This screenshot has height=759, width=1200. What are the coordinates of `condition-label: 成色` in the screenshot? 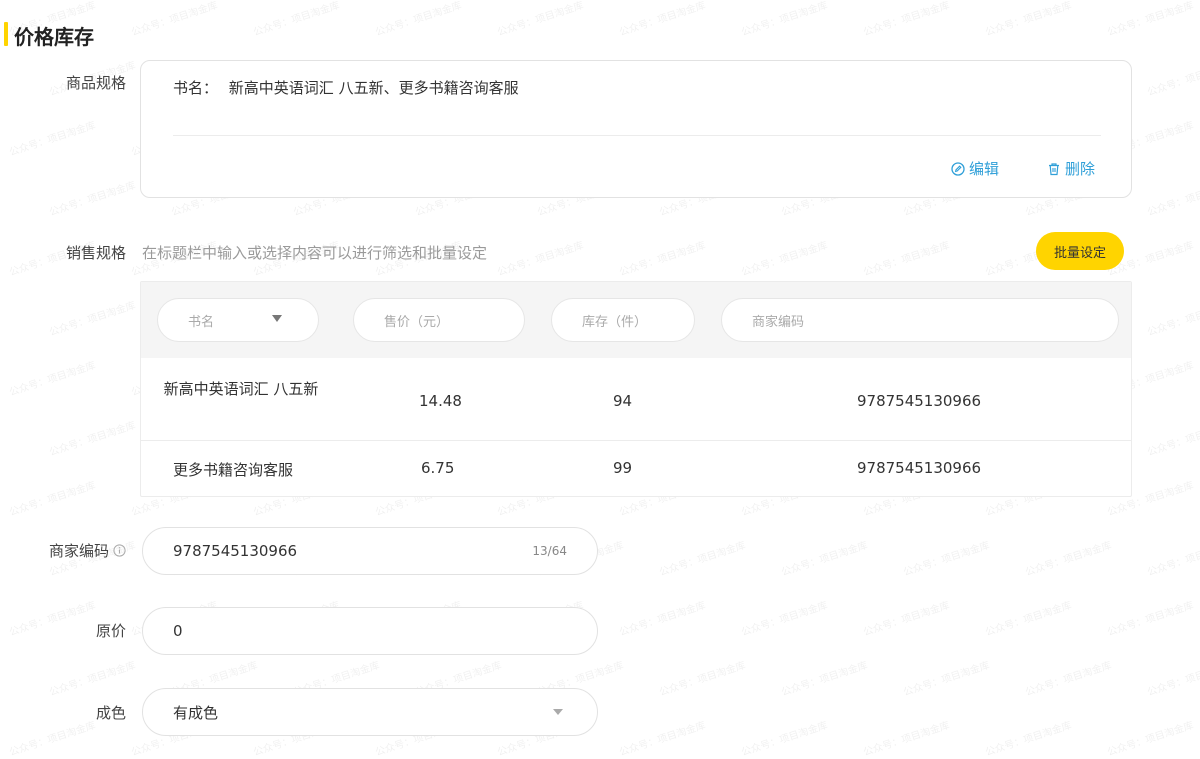 It's located at (110, 713).